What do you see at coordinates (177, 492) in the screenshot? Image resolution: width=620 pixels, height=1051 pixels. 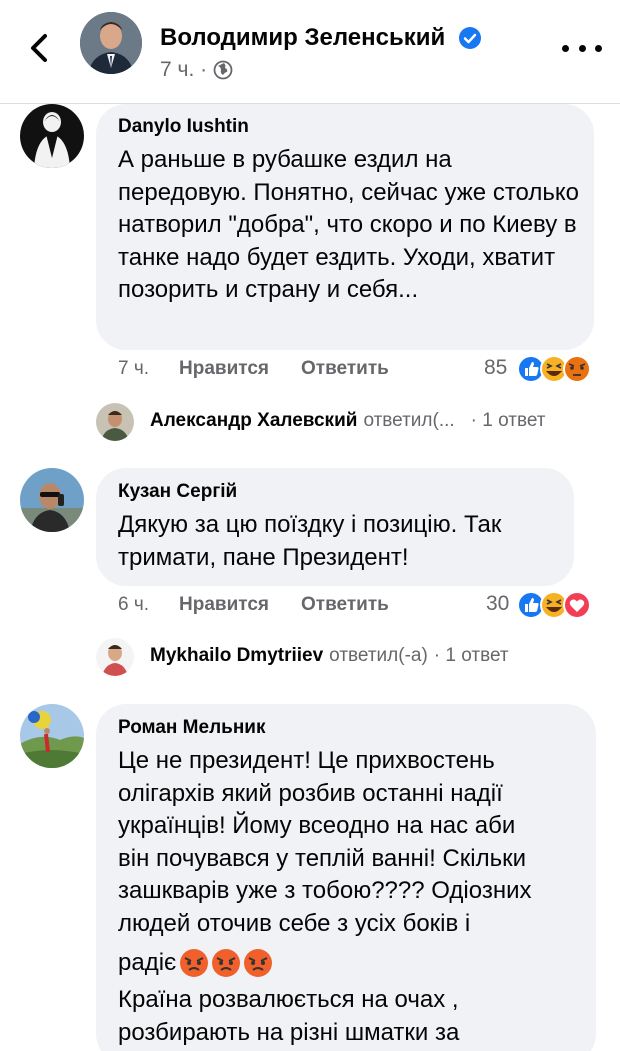 I see `comment-author: Кузан Сергій` at bounding box center [177, 492].